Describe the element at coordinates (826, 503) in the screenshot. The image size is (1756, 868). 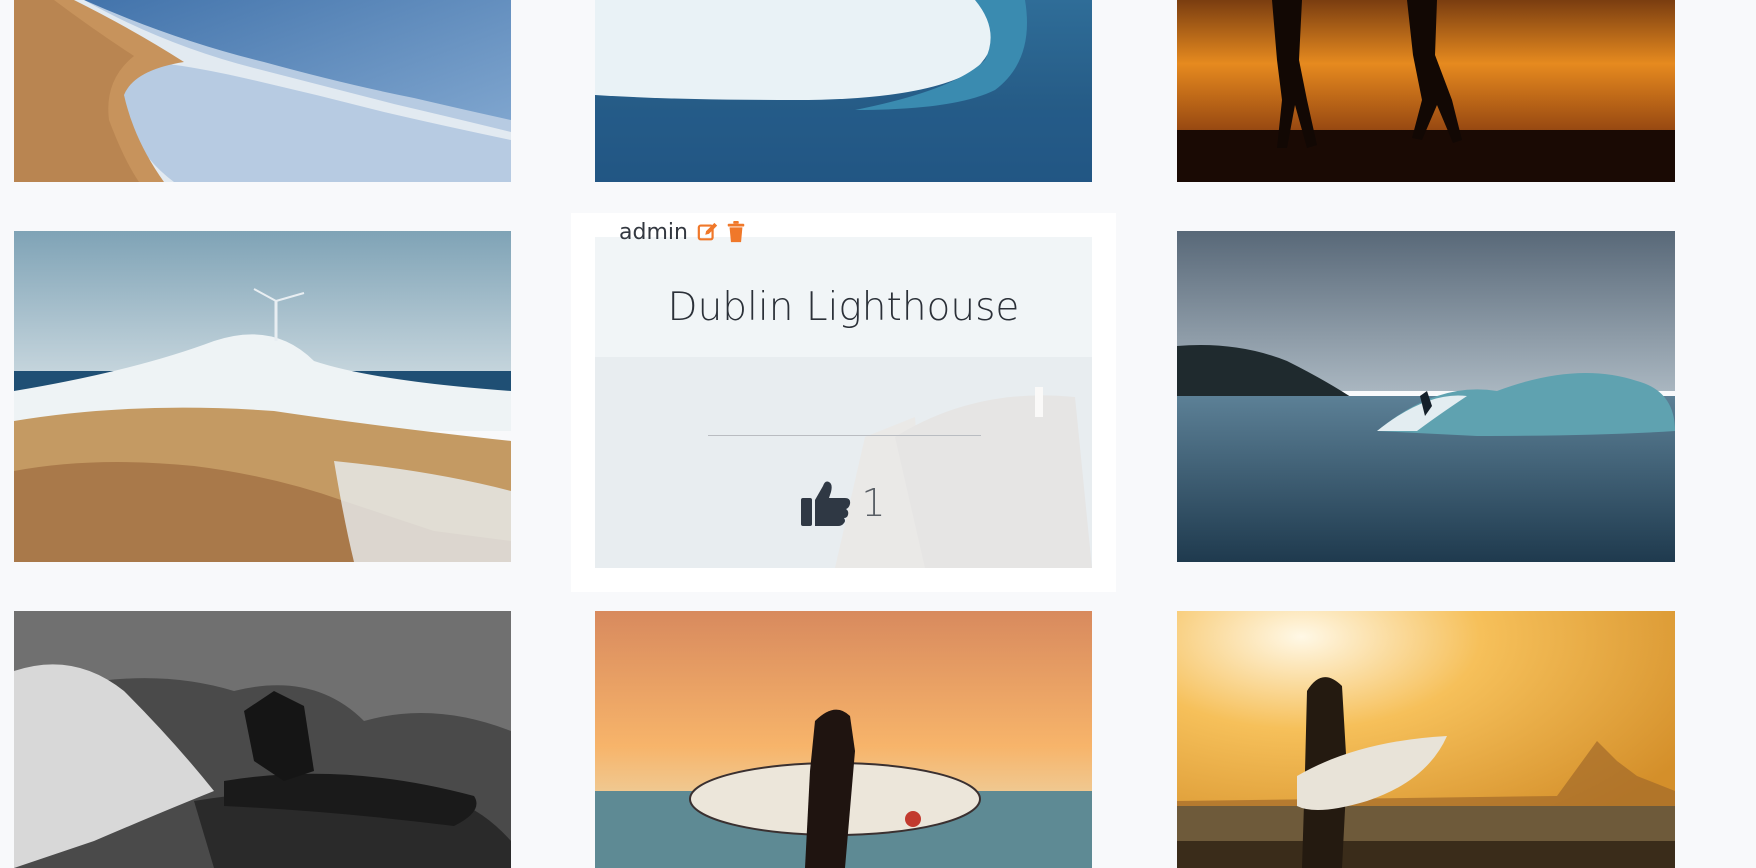
I see `thumbs-up-icon` at that location.